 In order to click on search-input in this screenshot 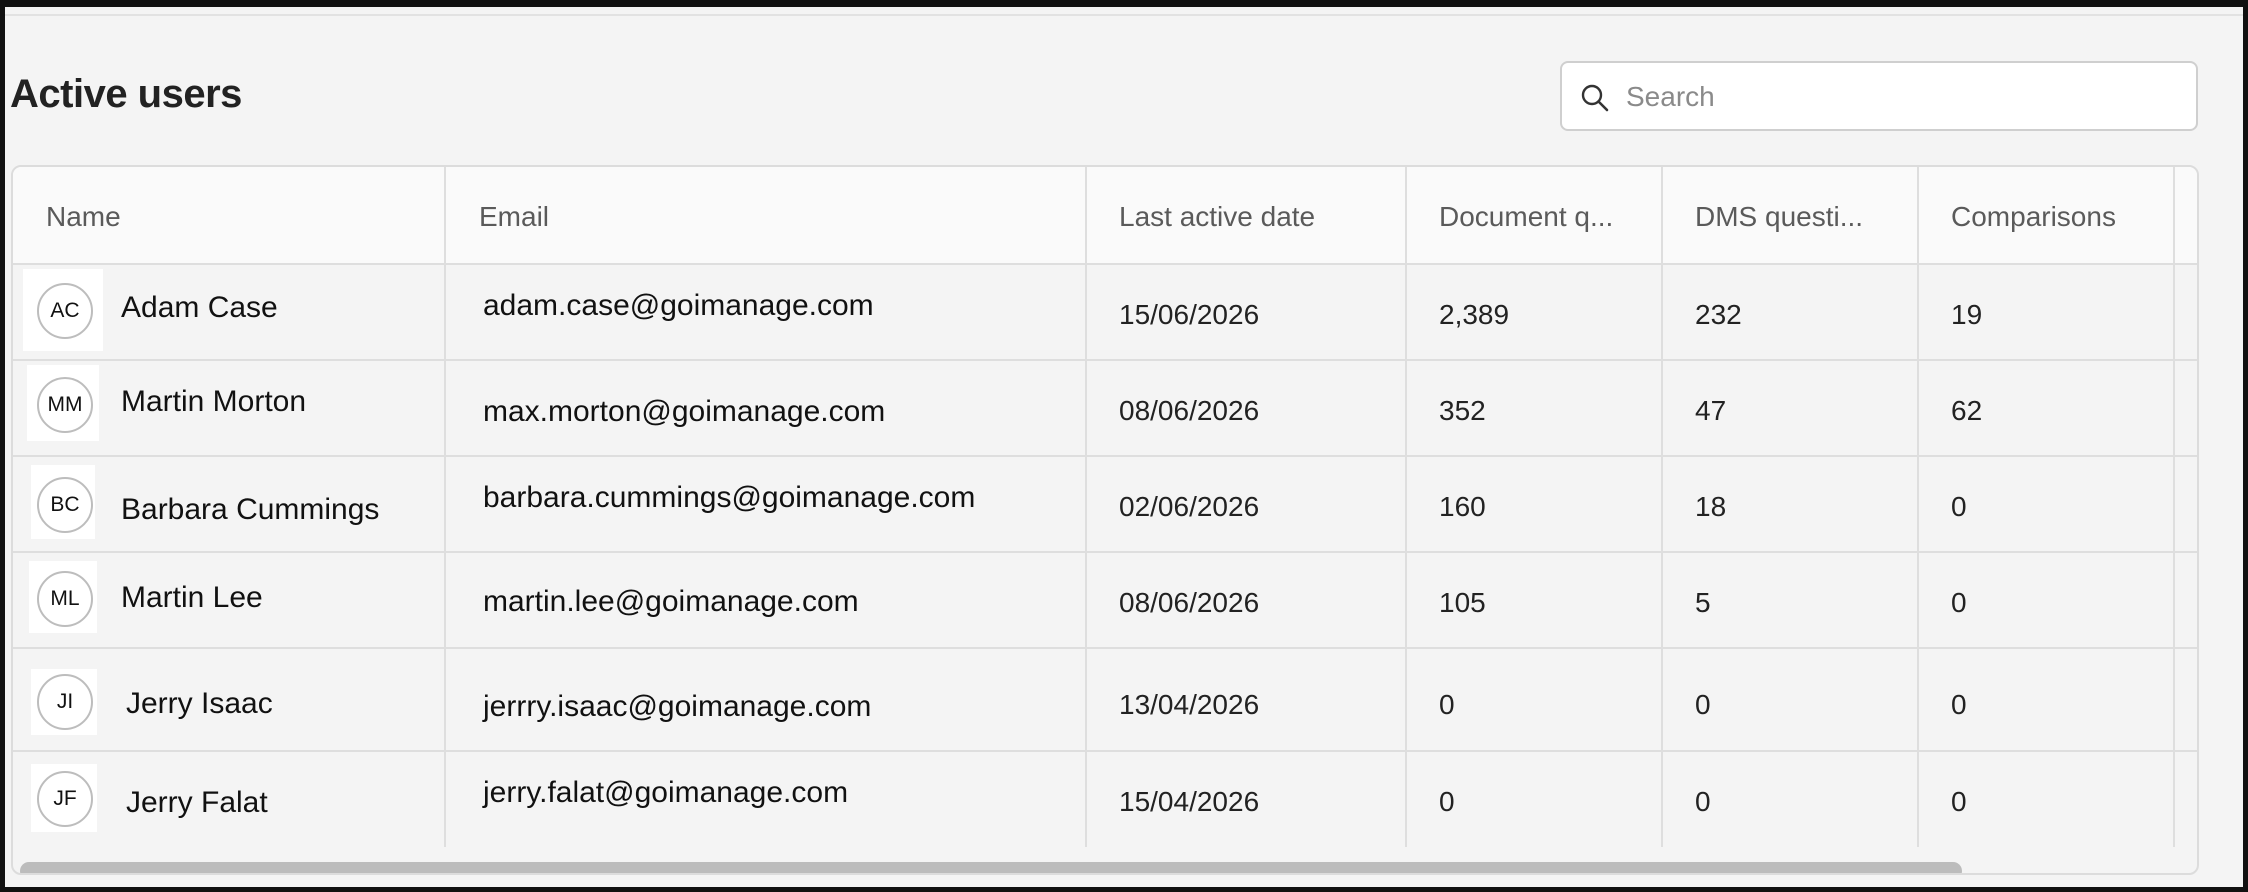, I will do `click(1906, 97)`.